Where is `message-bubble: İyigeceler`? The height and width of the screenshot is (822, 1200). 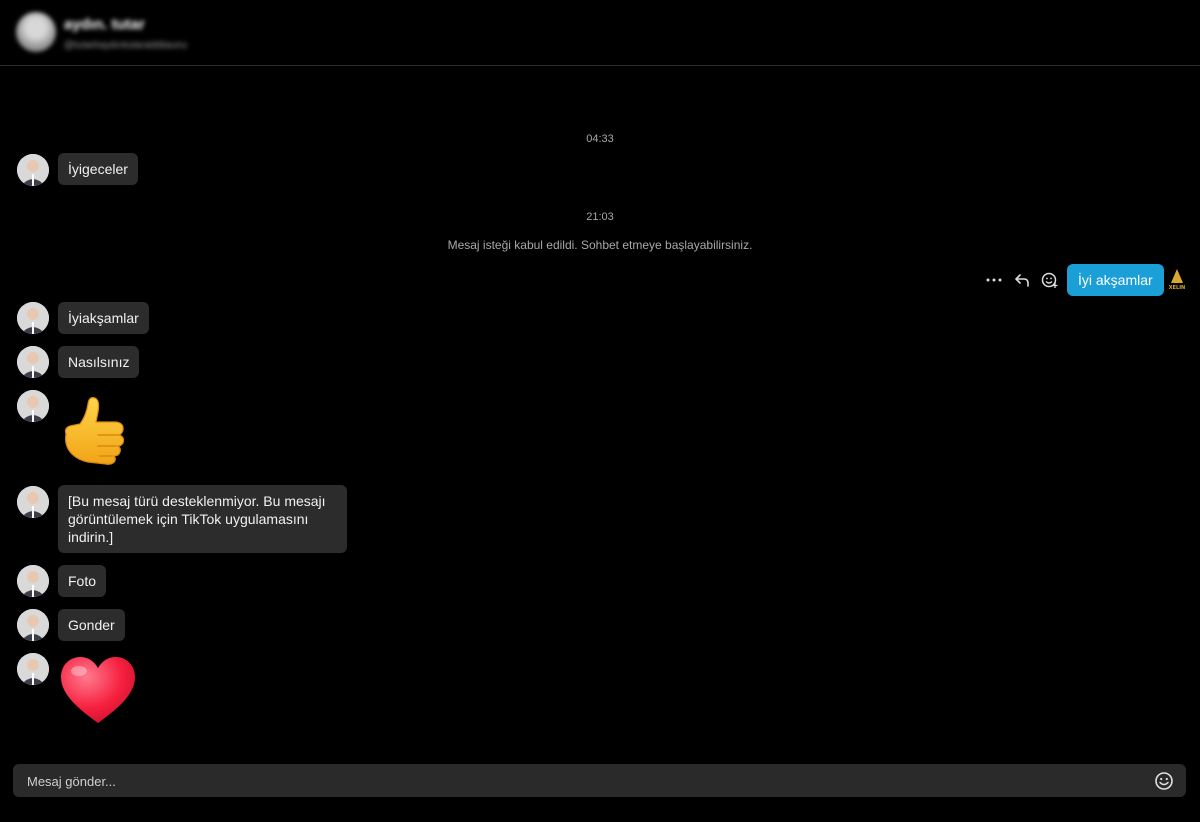
message-bubble: İyigeceler is located at coordinates (98, 169).